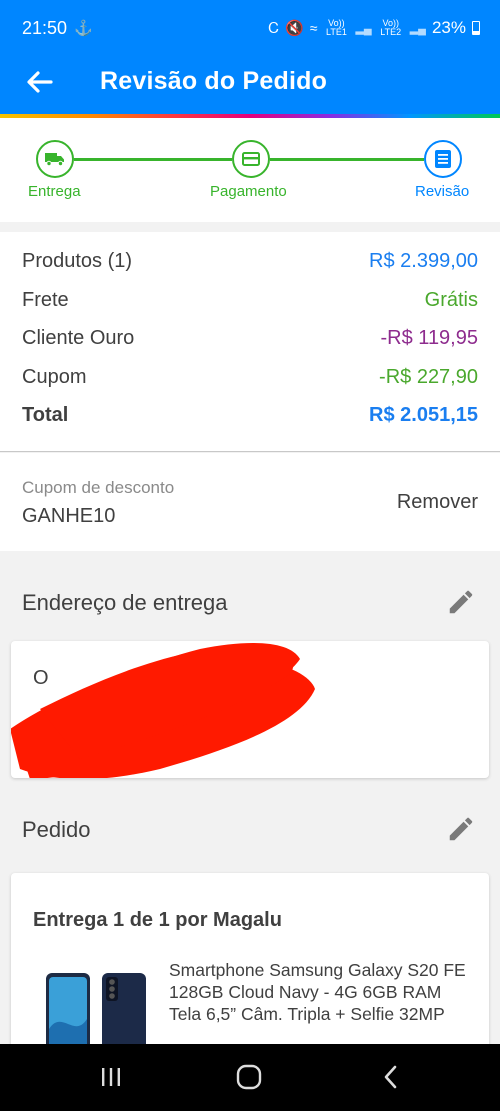 This screenshot has height=1111, width=500. I want to click on summary-row-coupon: Cupom -R$ 227,90, so click(250, 377).